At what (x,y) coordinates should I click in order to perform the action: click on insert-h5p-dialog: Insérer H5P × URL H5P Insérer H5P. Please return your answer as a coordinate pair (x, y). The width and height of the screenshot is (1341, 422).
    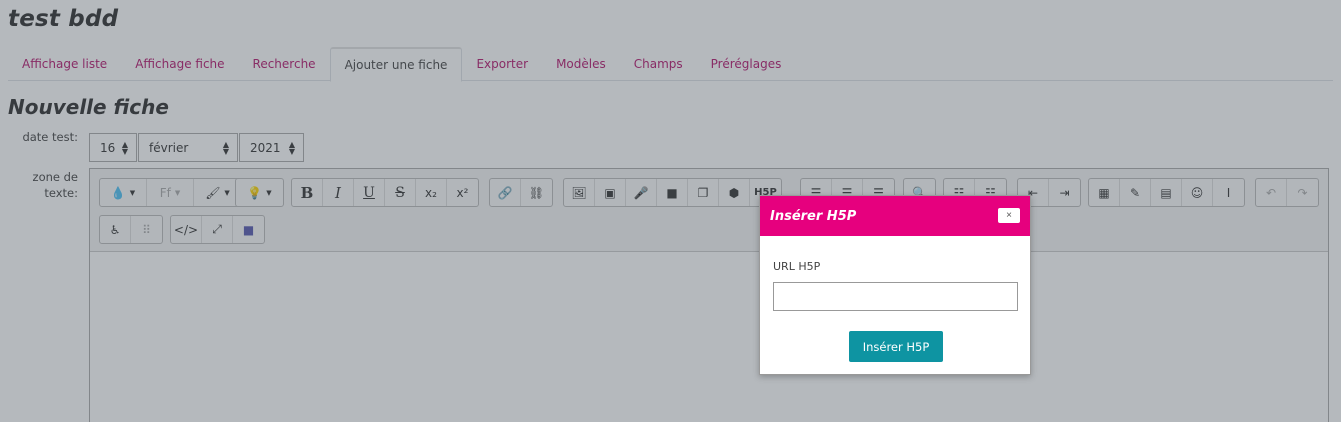
    Looking at the image, I should click on (895, 285).